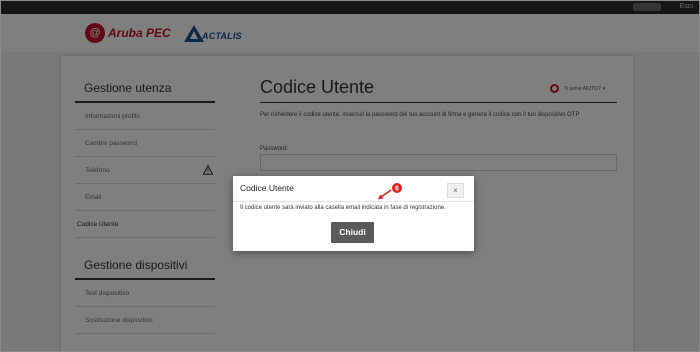 This screenshot has height=352, width=700. I want to click on dialog-title: Codice Utente, so click(267, 188).